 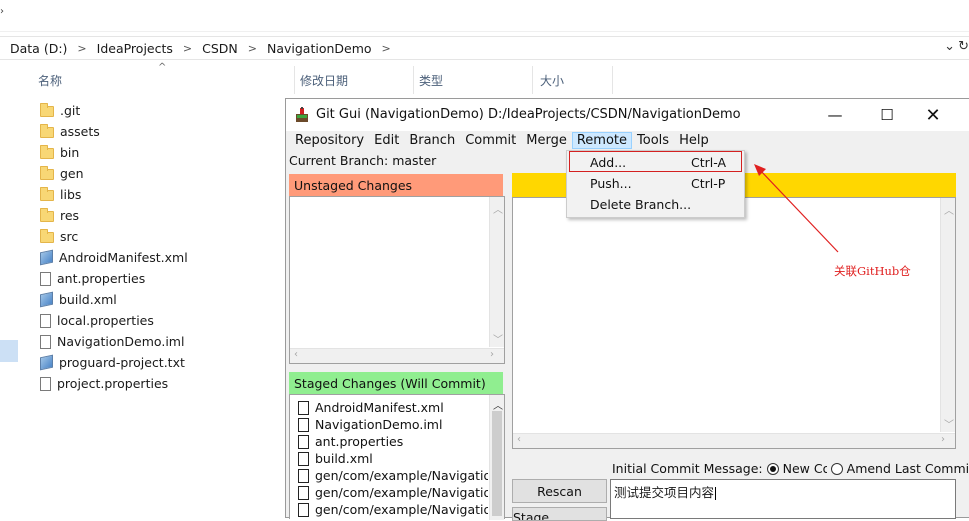 I want to click on diff-vertical-scrollbar: ︿ ﹀, so click(x=947, y=315).